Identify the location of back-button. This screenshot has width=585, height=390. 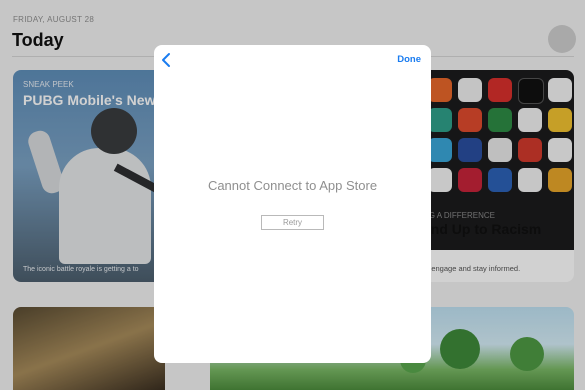
(167, 60).